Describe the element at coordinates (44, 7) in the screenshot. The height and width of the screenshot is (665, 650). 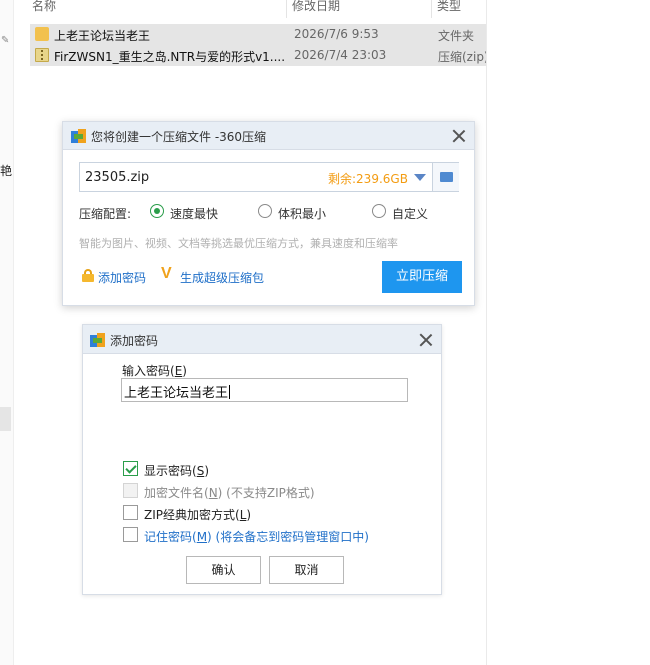
I see `column-header-name: 名称` at that location.